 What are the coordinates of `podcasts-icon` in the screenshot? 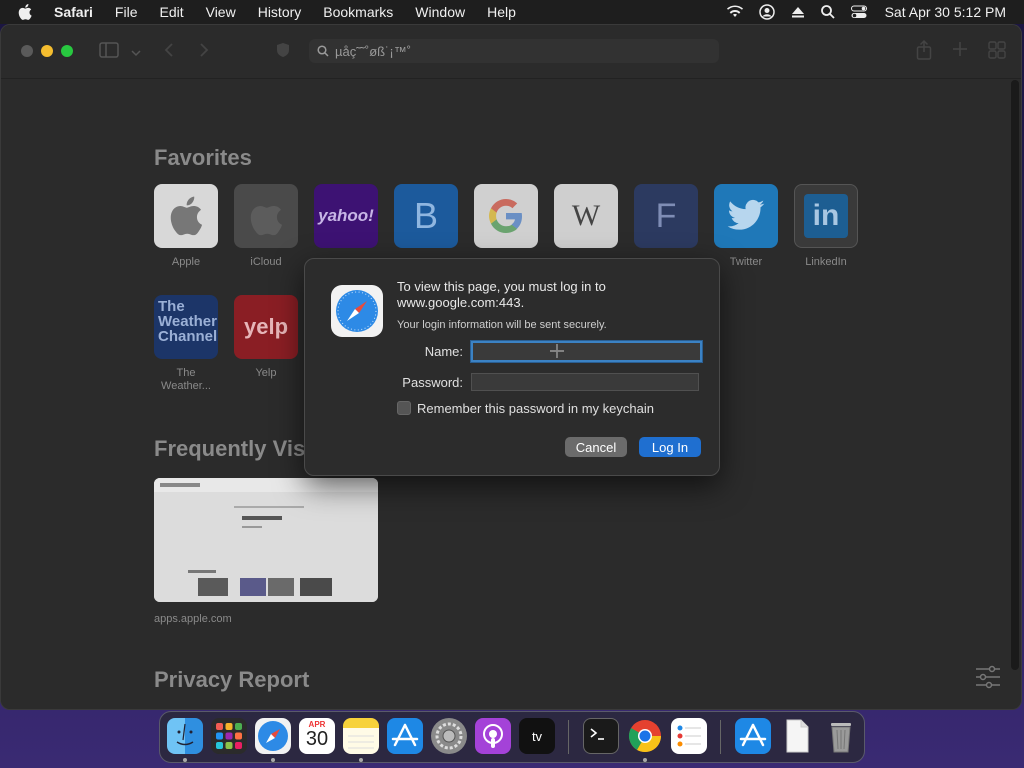 It's located at (493, 736).